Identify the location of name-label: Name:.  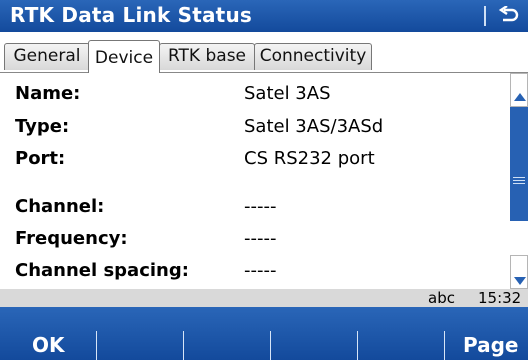
(48, 93).